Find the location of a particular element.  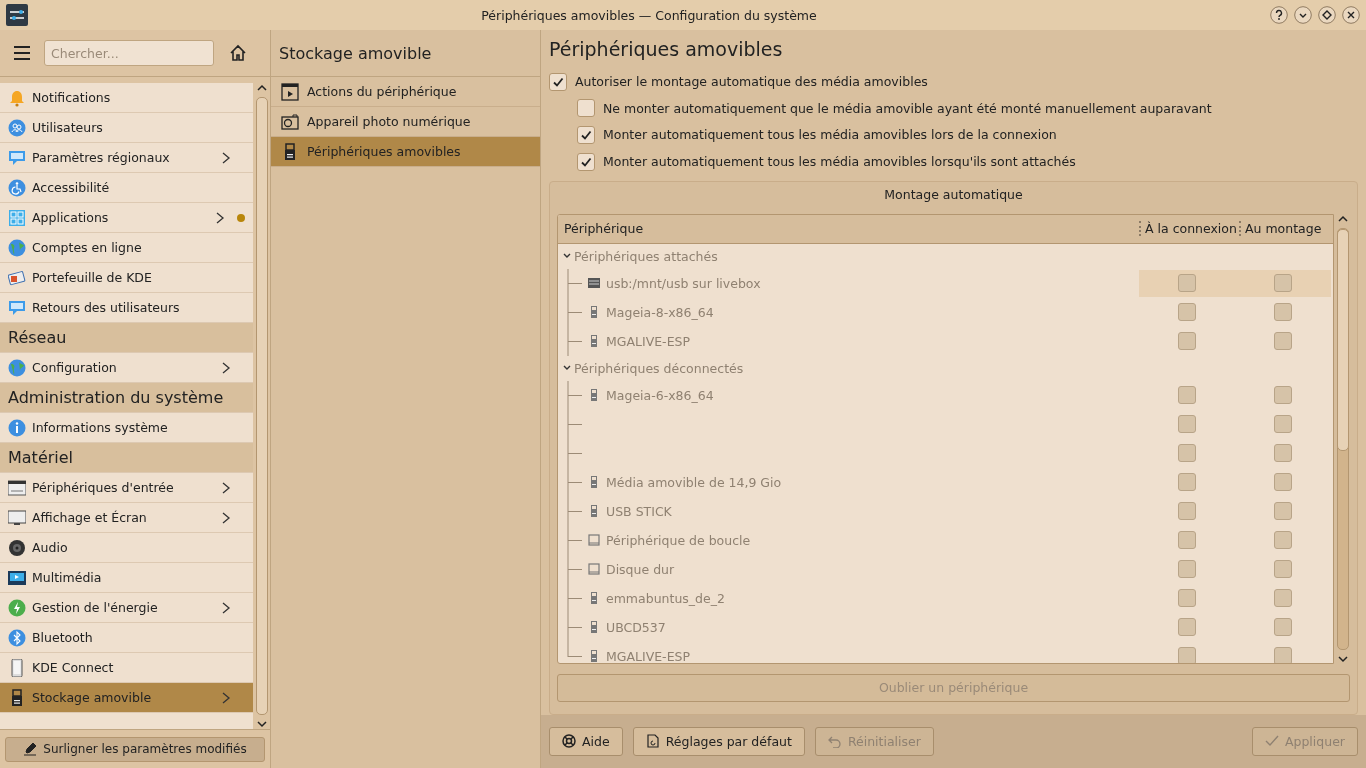

checkbox-label: Monter automatiquement tous les média amovibles lorsqu'ils sont attachés is located at coordinates (839, 161).